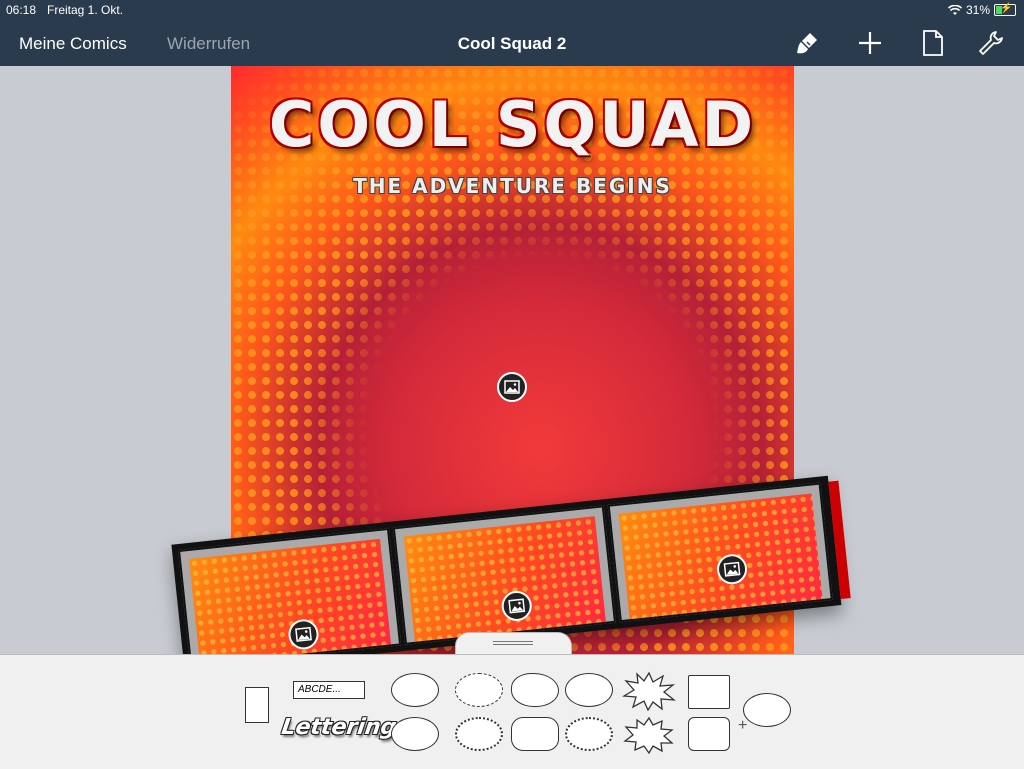 The image size is (1024, 769). I want to click on add-image-button, so click(512, 387).